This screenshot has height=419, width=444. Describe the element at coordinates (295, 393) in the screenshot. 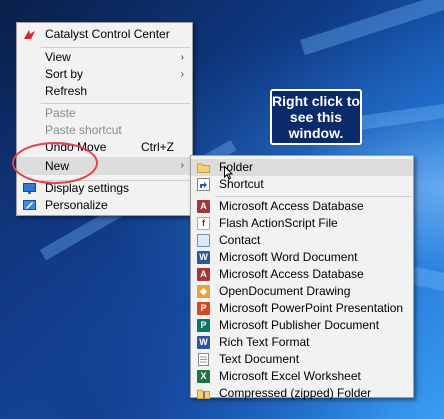

I see `submenu-item-label: Compressed (zipped) Folder` at that location.